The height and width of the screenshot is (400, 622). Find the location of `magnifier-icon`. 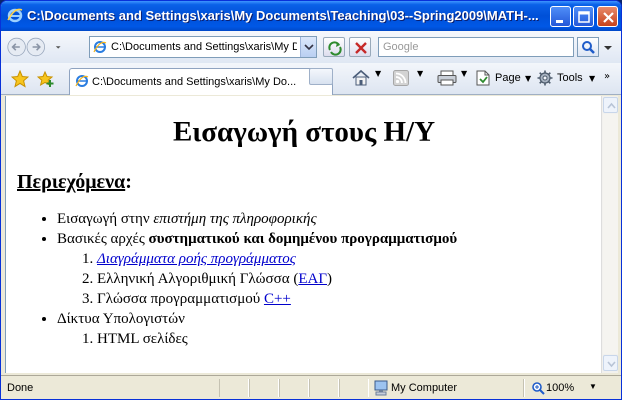

magnifier-icon is located at coordinates (588, 47).